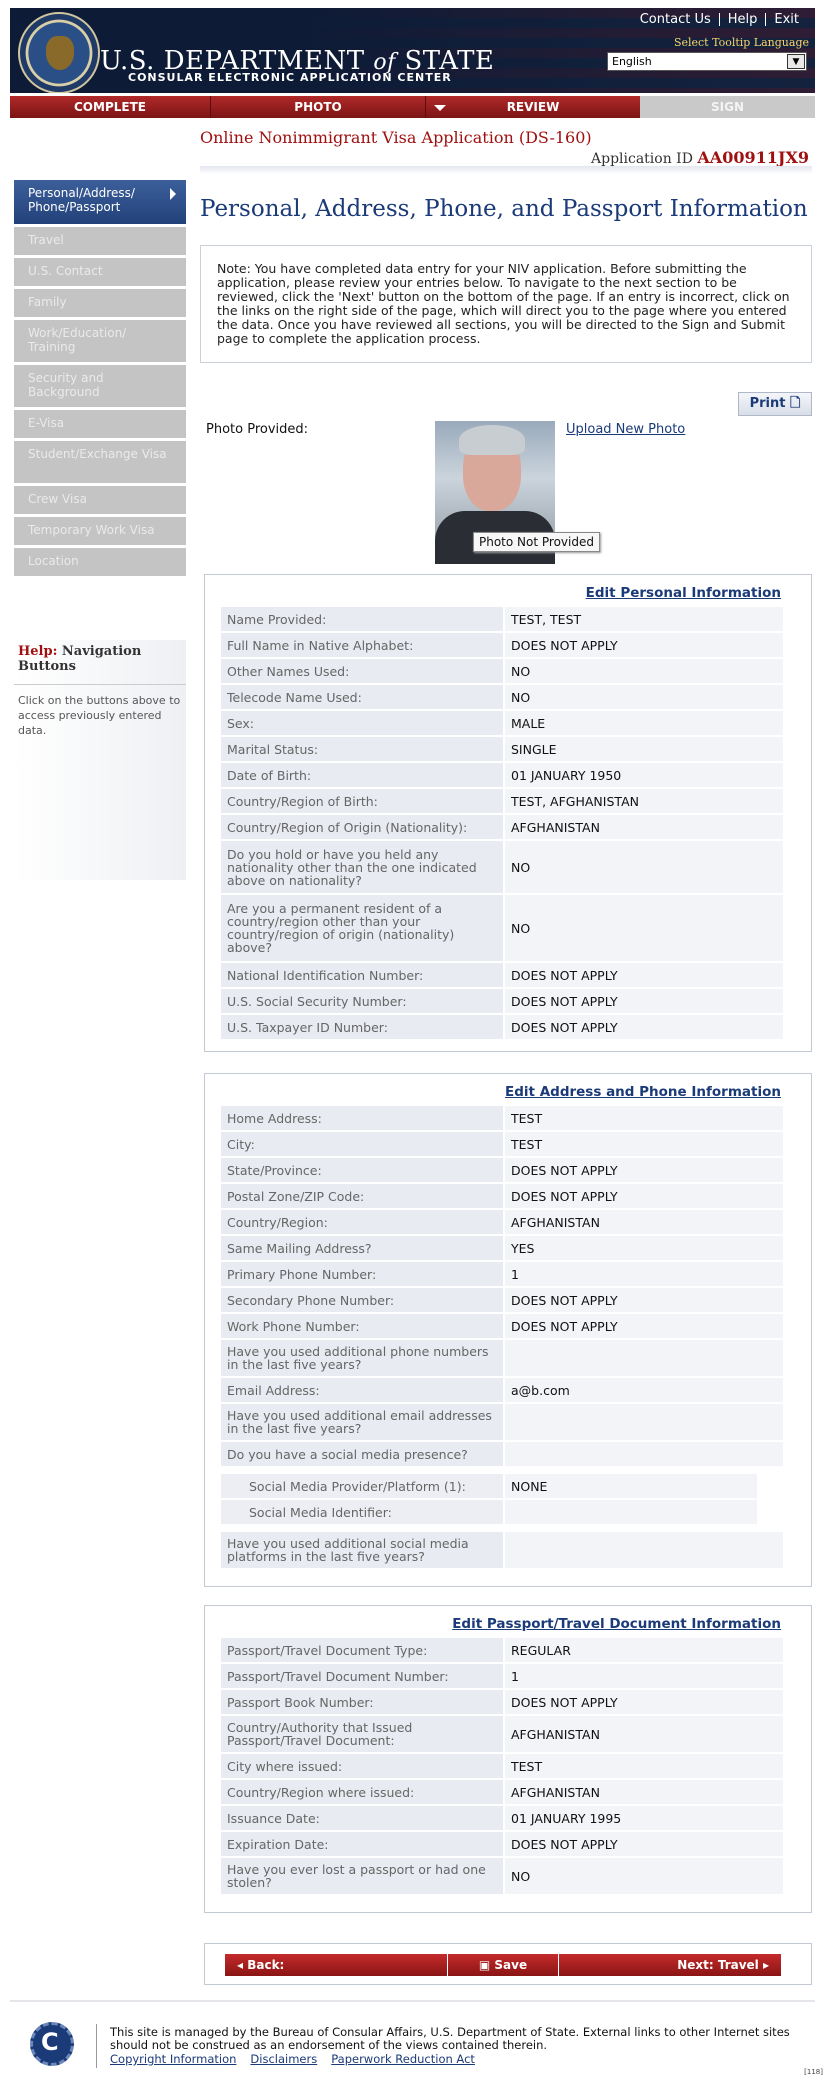  Describe the element at coordinates (100, 562) in the screenshot. I see `sidebar-item-location: Location` at that location.